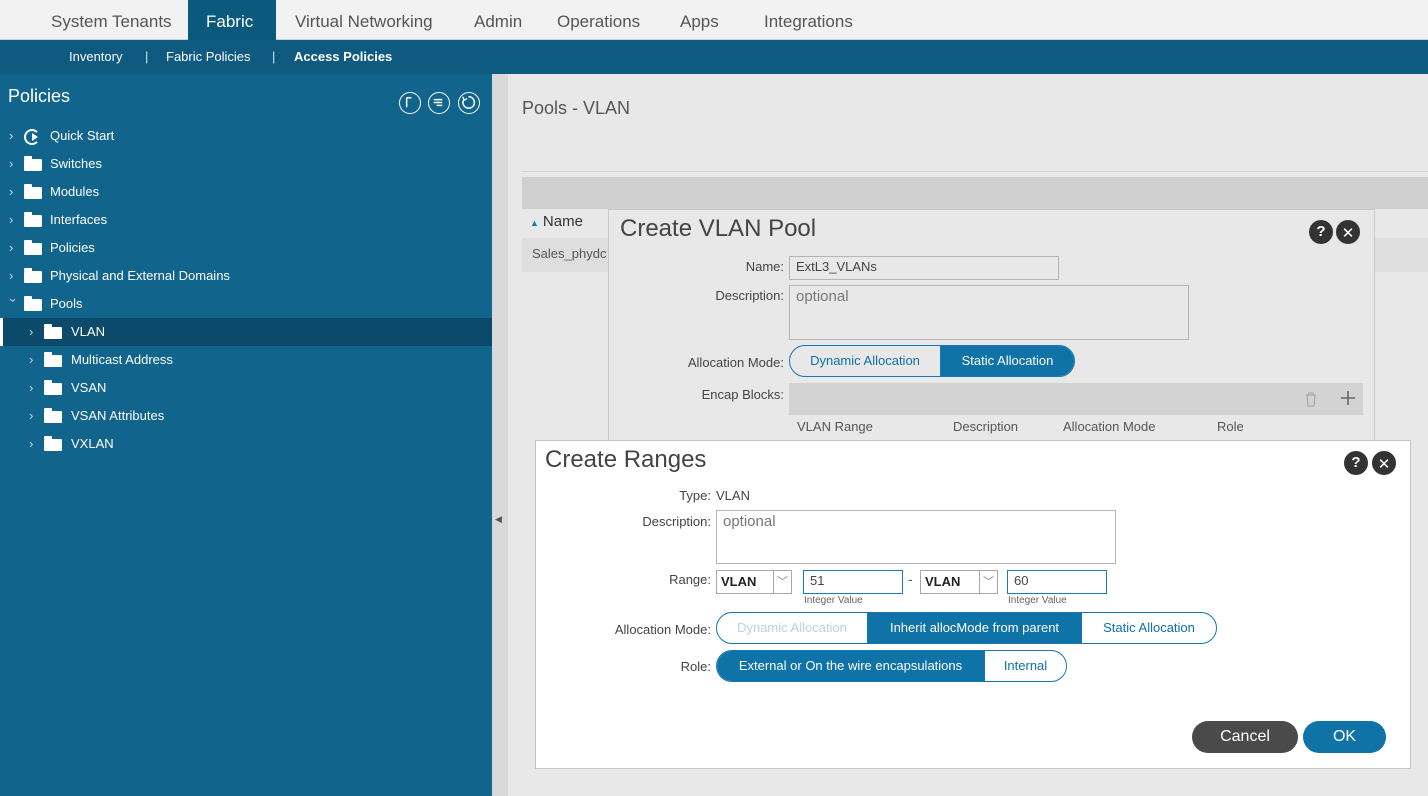 Image resolution: width=1428 pixels, height=796 pixels. I want to click on column-header-name: ▲ Name, so click(556, 221).